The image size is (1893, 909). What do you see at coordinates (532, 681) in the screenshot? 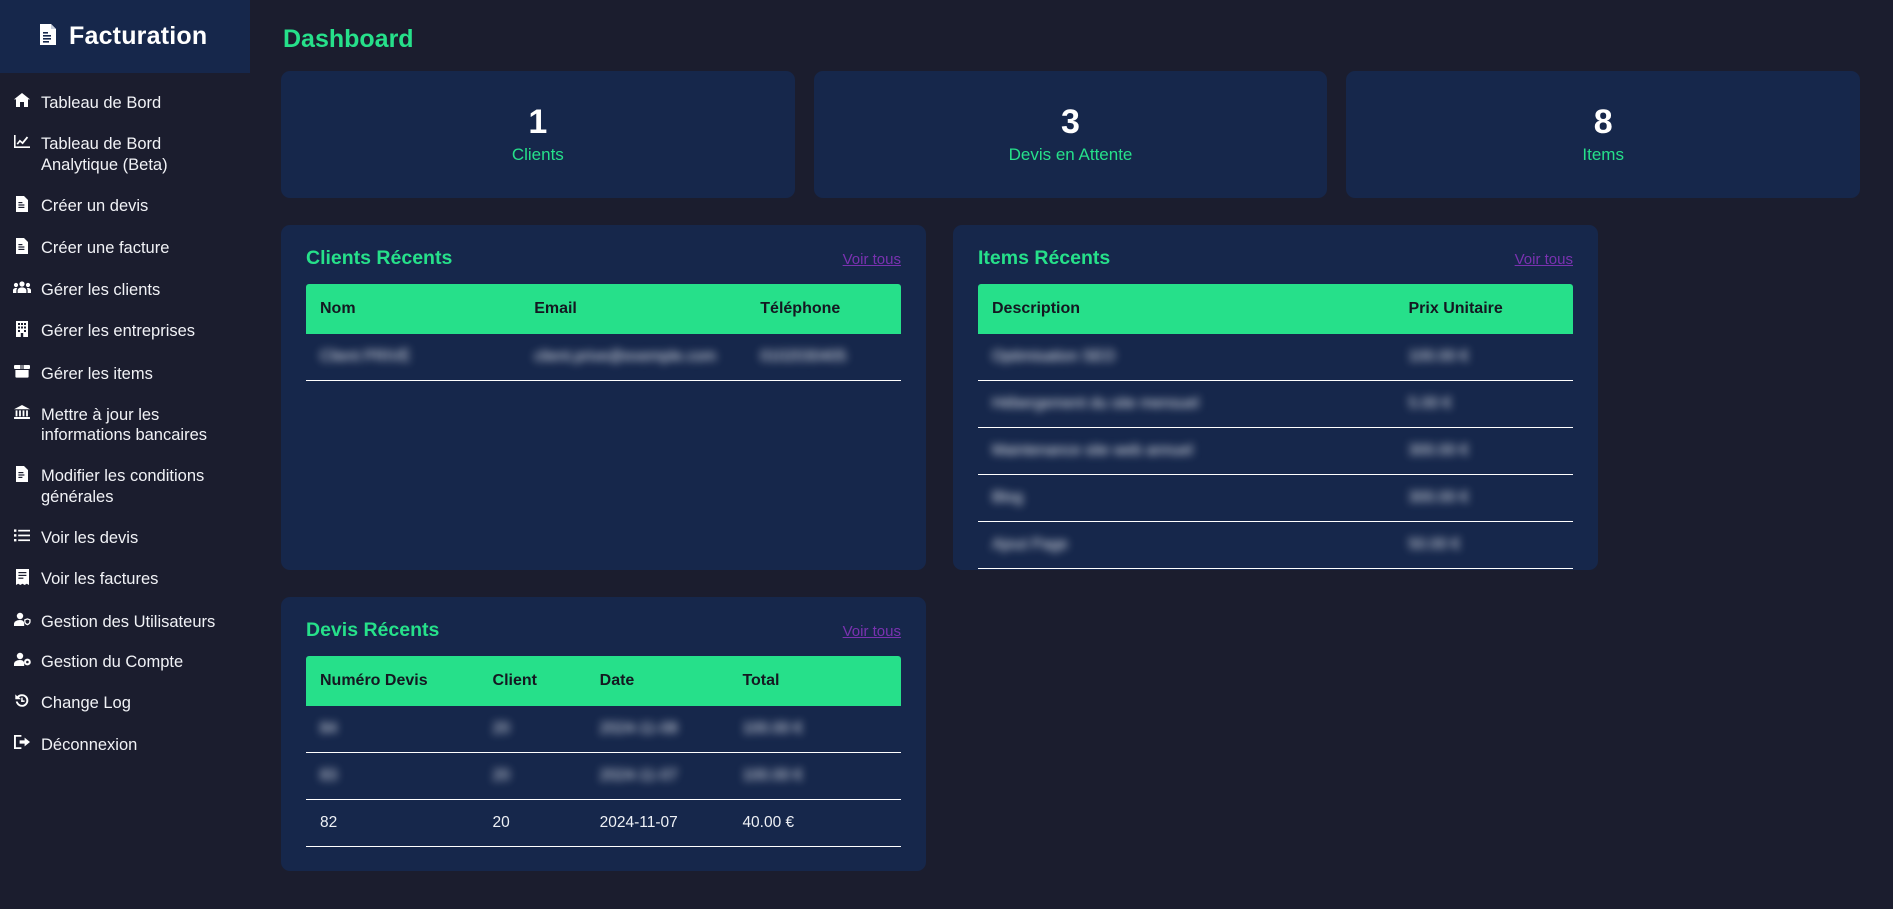
I see `column-header-client: Client` at bounding box center [532, 681].